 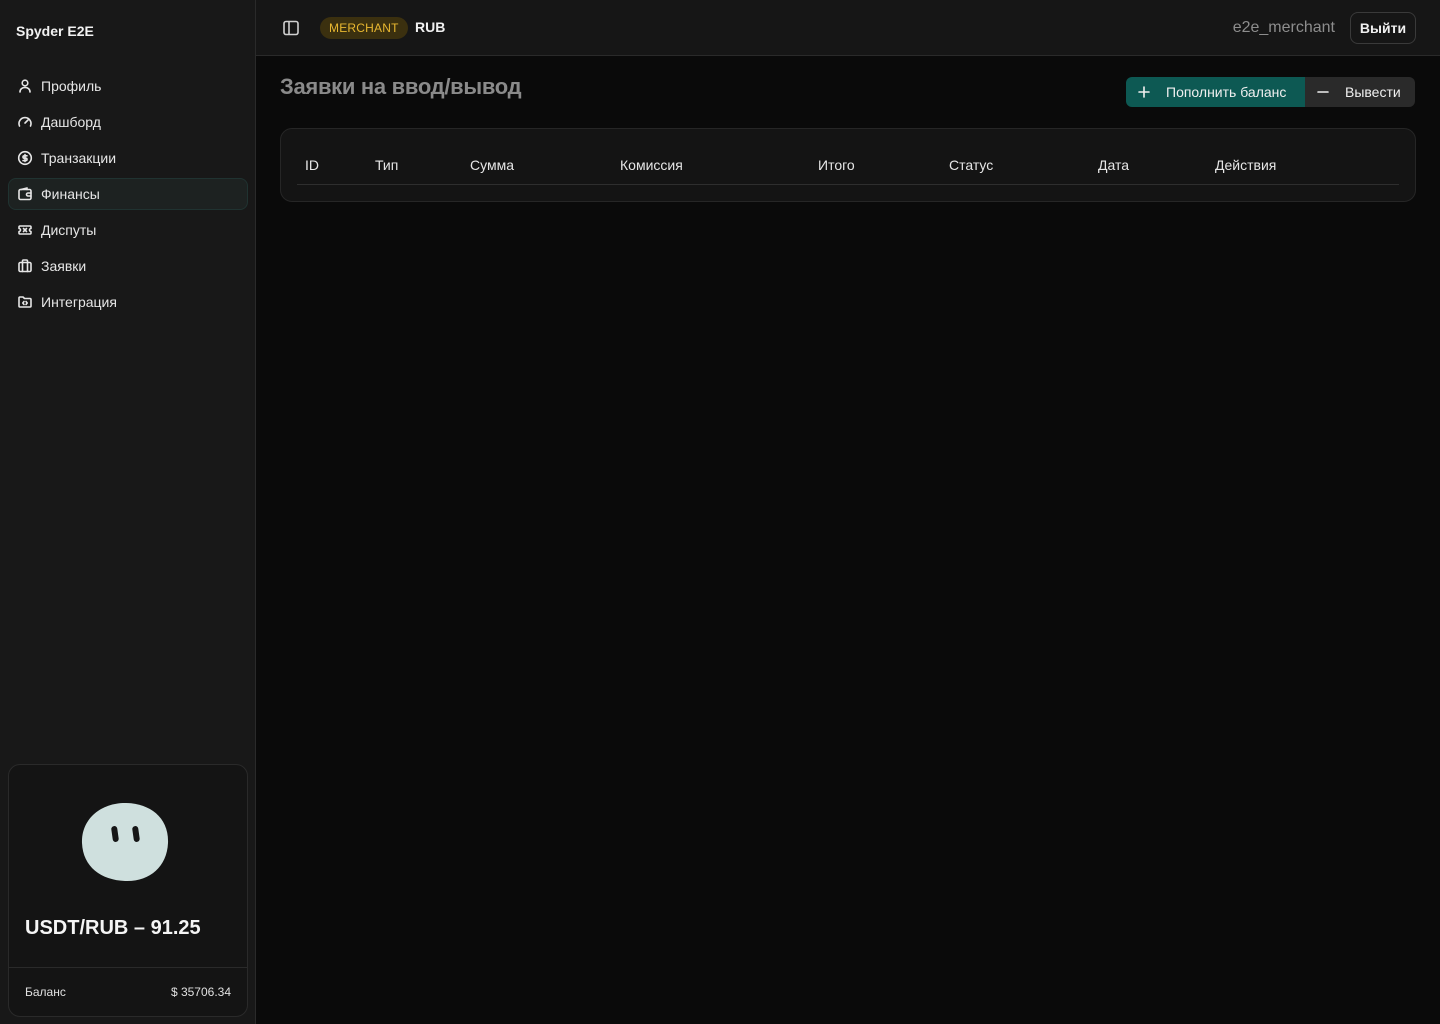 What do you see at coordinates (25, 122) in the screenshot?
I see `gauge-icon` at bounding box center [25, 122].